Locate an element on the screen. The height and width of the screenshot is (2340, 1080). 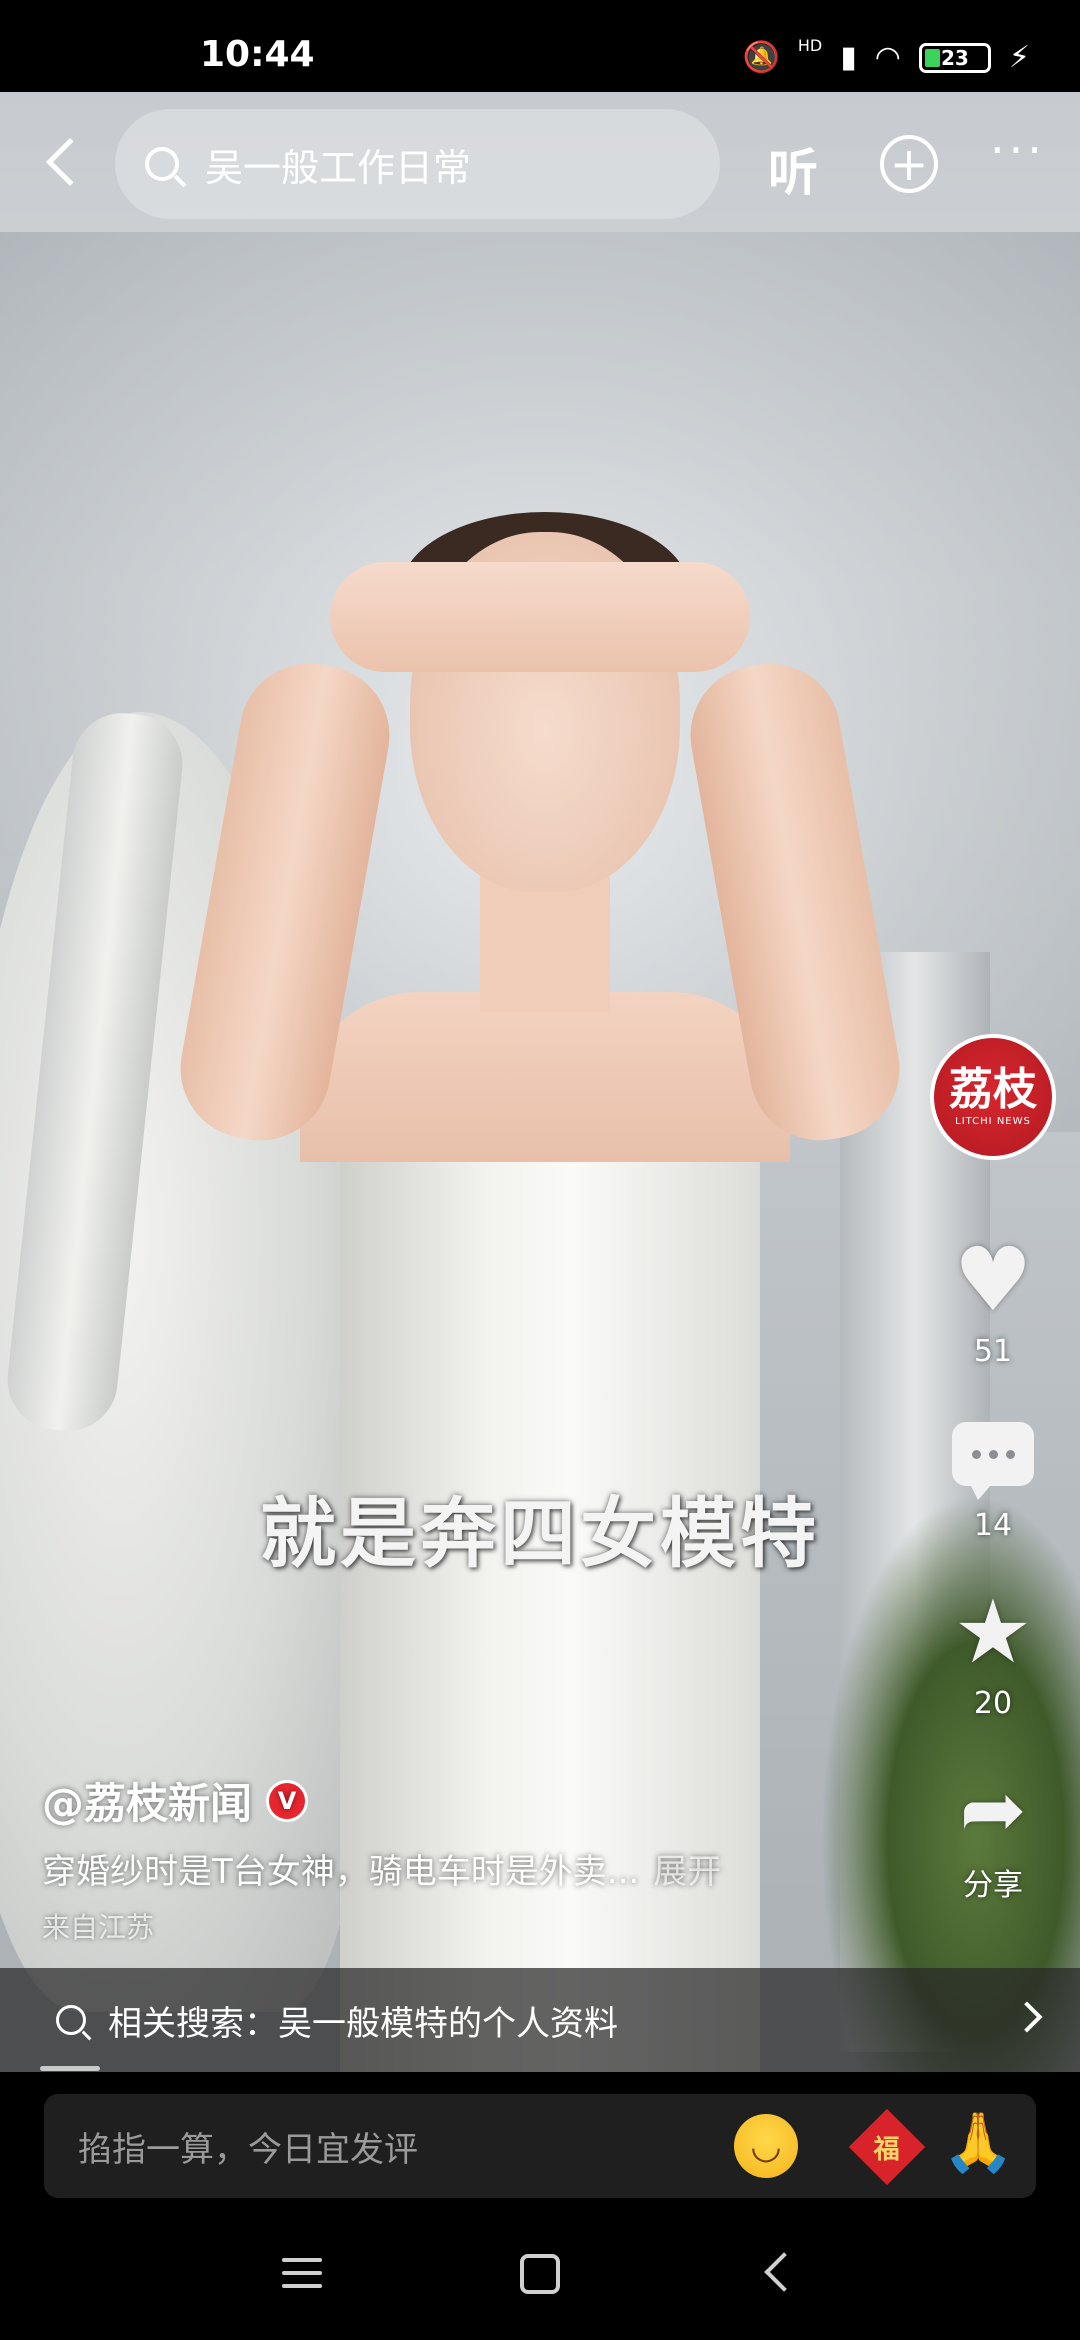
menu-icon is located at coordinates (302, 2277).